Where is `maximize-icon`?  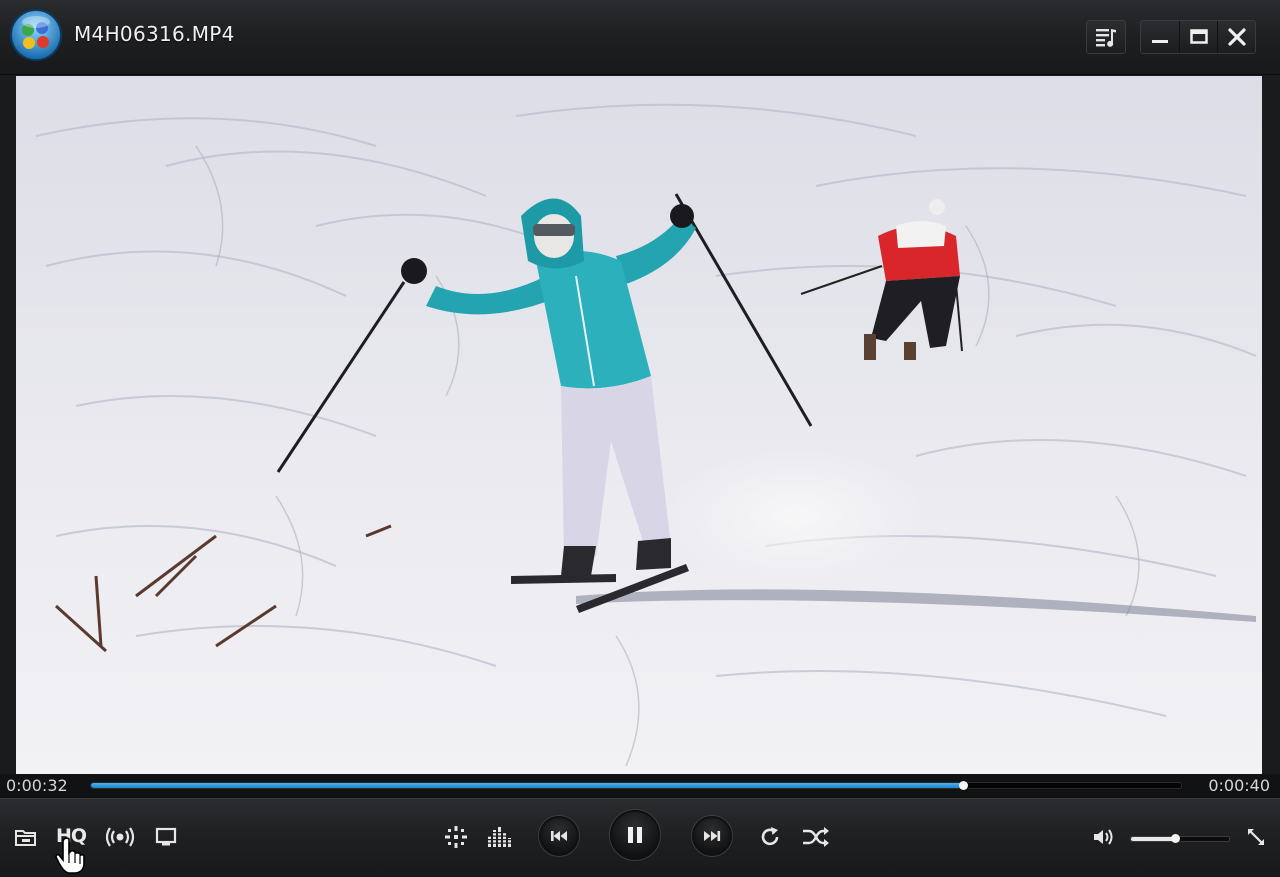
maximize-icon is located at coordinates (1198, 37).